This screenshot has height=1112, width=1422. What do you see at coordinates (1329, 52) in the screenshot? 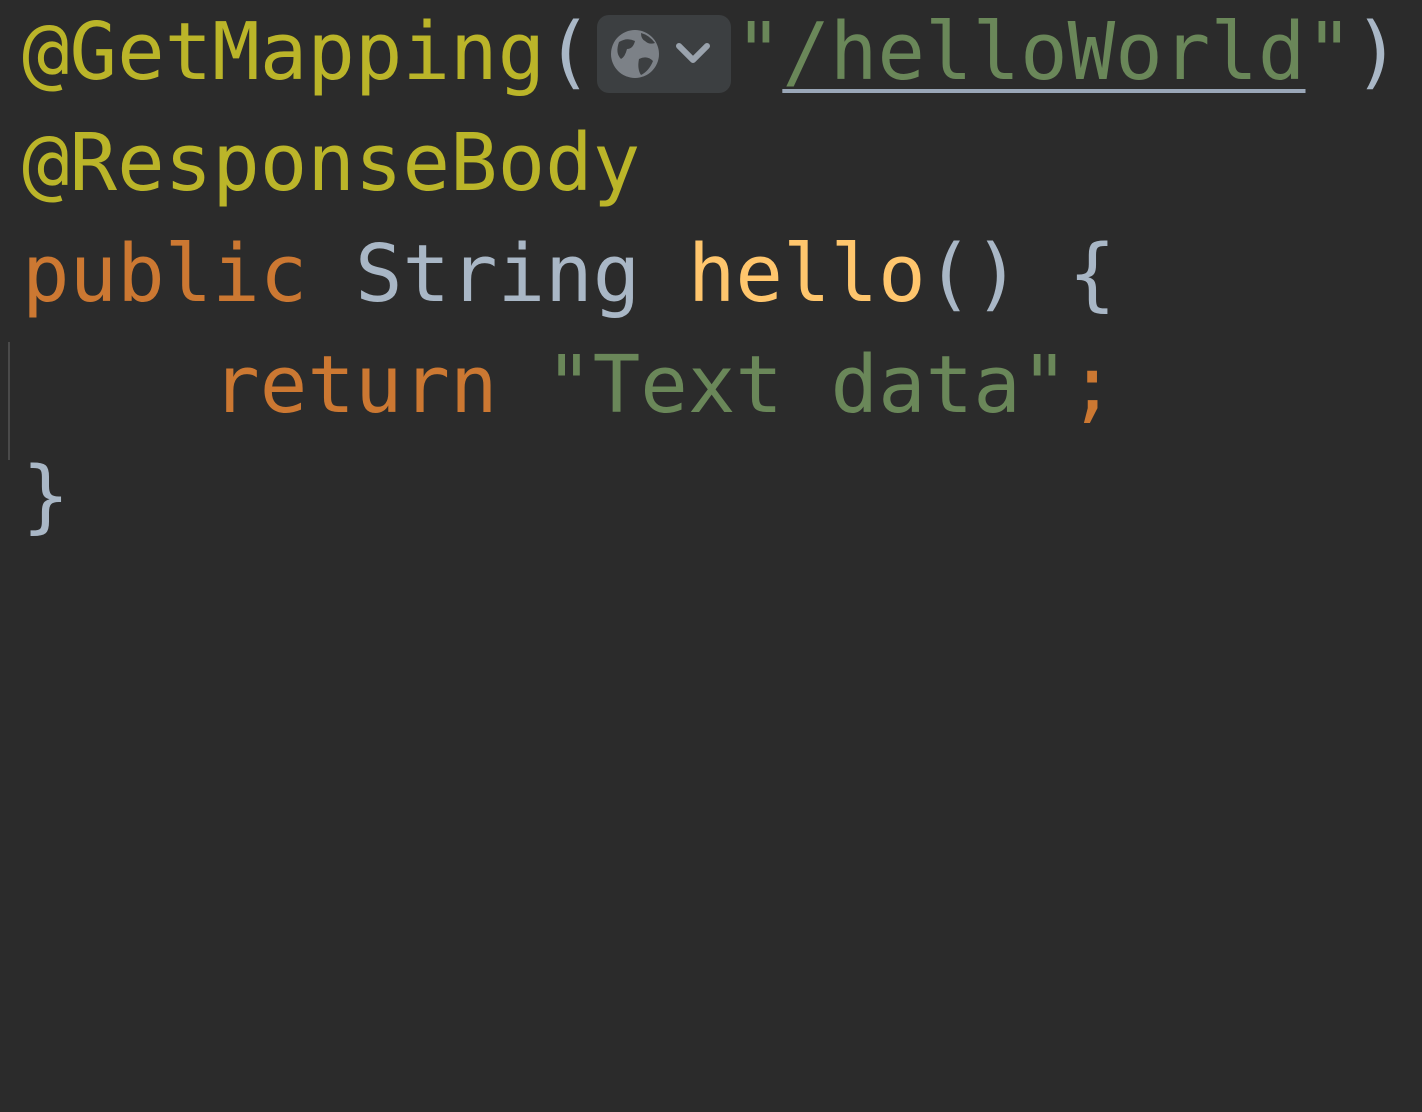
I see `string-quote-close: "` at bounding box center [1329, 52].